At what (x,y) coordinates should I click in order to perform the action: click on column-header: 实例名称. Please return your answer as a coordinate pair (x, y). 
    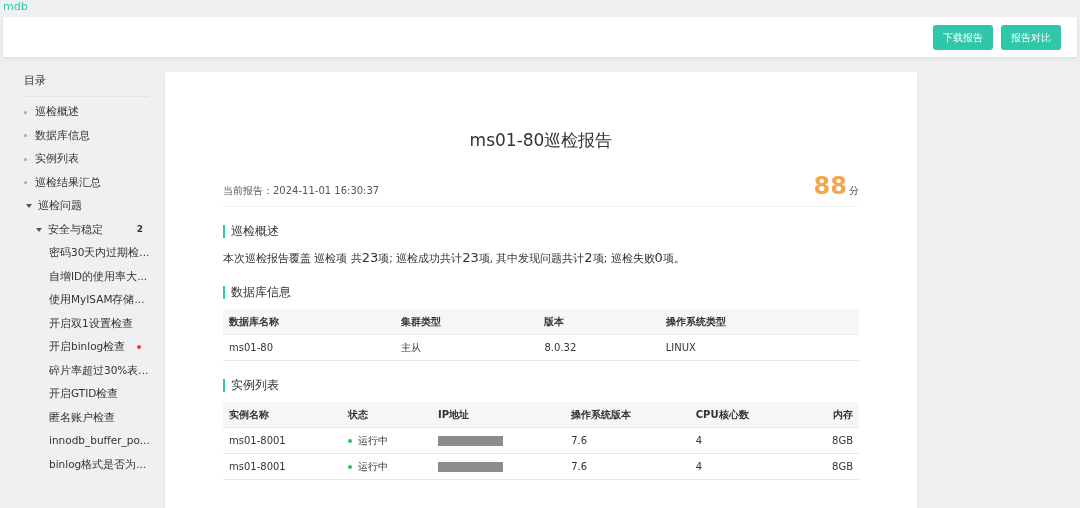
    Looking at the image, I should click on (282, 414).